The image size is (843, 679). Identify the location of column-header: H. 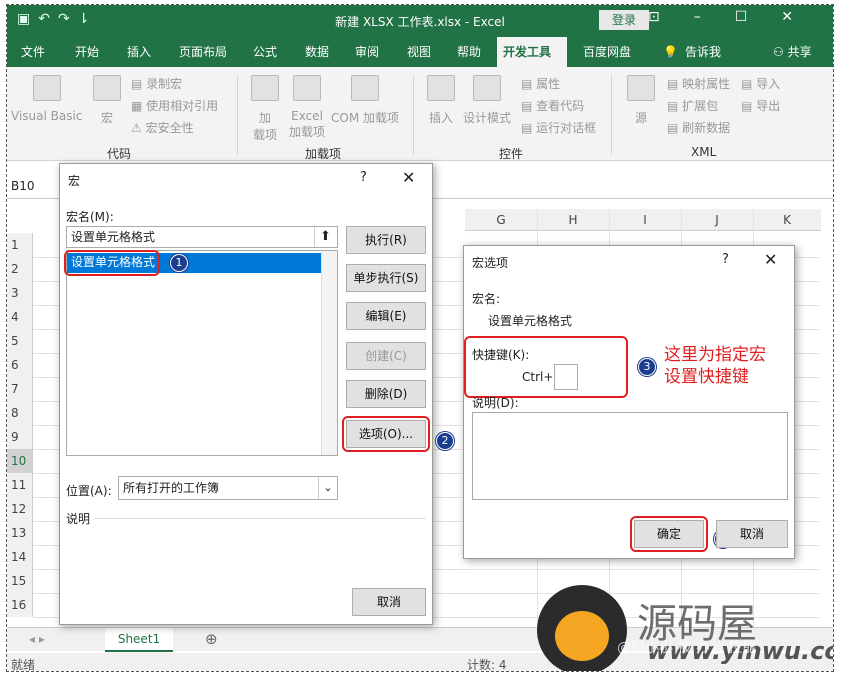
(573, 220).